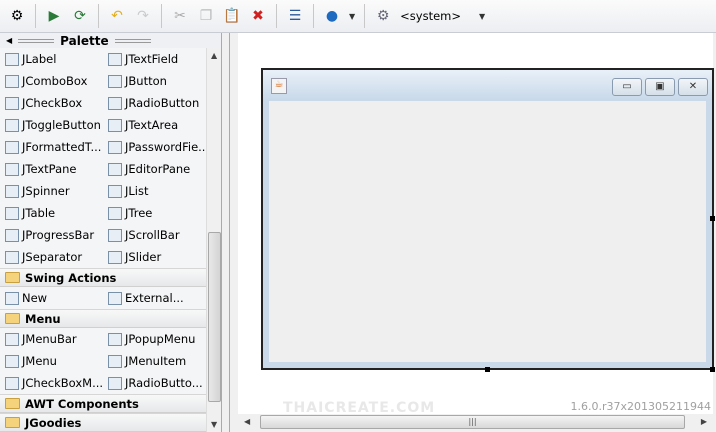 Image resolution: width=716 pixels, height=432 pixels. I want to click on globe-icon: ●, so click(332, 16).